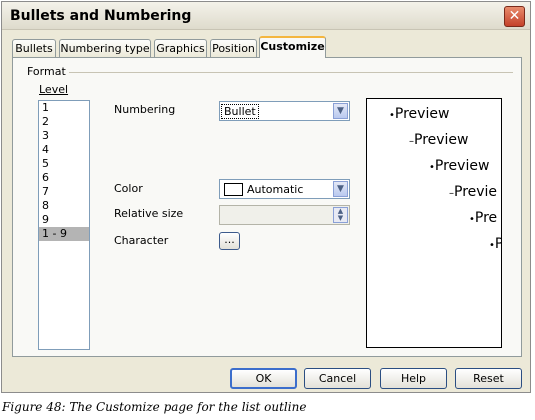  Describe the element at coordinates (64, 108) in the screenshot. I see `list-item: 1` at that location.